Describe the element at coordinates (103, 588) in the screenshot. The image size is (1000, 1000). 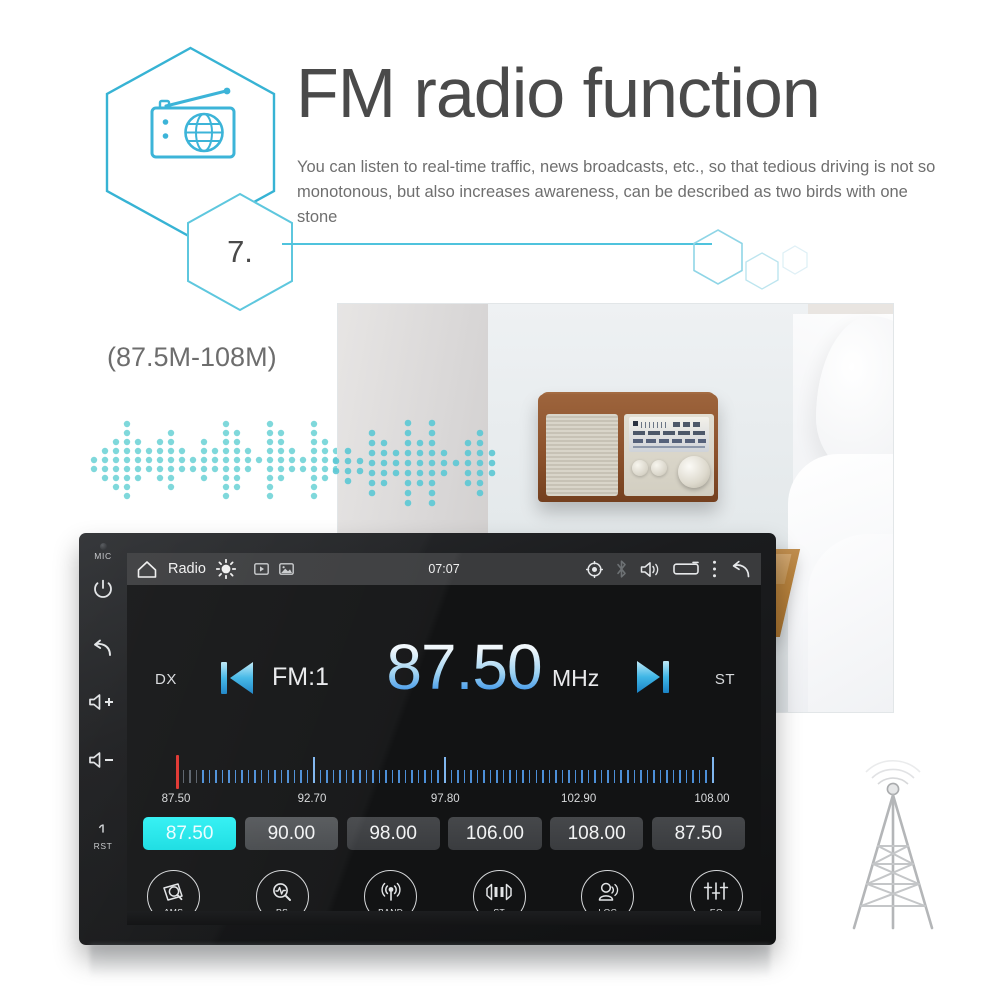
I see `power-icon` at that location.